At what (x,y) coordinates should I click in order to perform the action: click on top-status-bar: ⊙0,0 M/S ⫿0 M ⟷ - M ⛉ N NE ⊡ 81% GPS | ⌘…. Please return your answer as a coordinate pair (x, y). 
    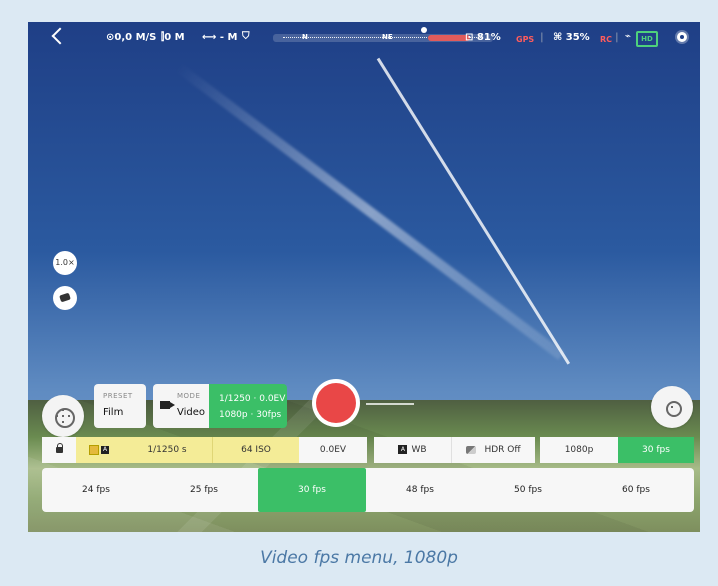
    Looking at the image, I should click on (364, 39).